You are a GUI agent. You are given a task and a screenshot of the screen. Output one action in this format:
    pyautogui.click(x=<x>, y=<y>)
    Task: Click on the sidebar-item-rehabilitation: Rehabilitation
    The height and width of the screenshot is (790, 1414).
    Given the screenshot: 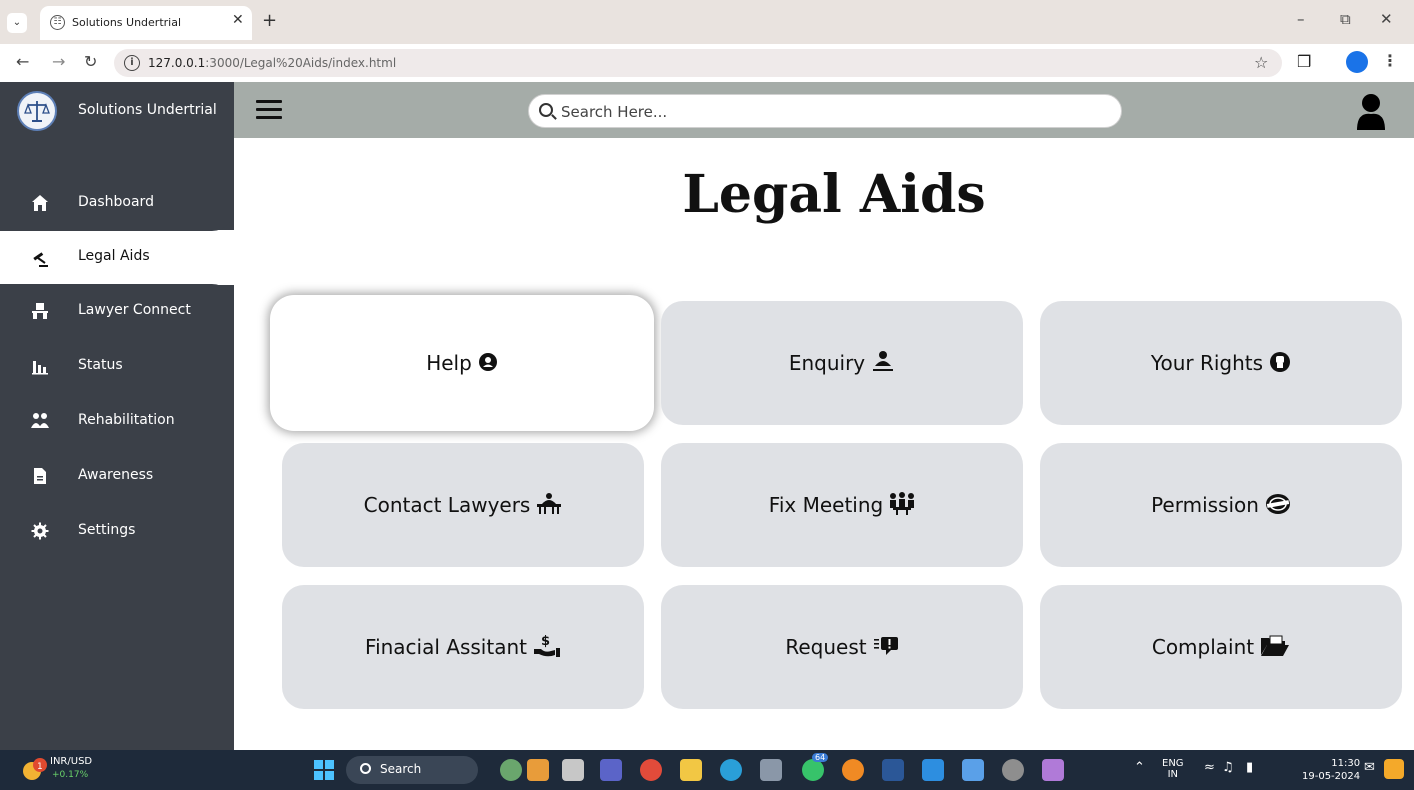 What is the action you would take?
    pyautogui.click(x=117, y=421)
    